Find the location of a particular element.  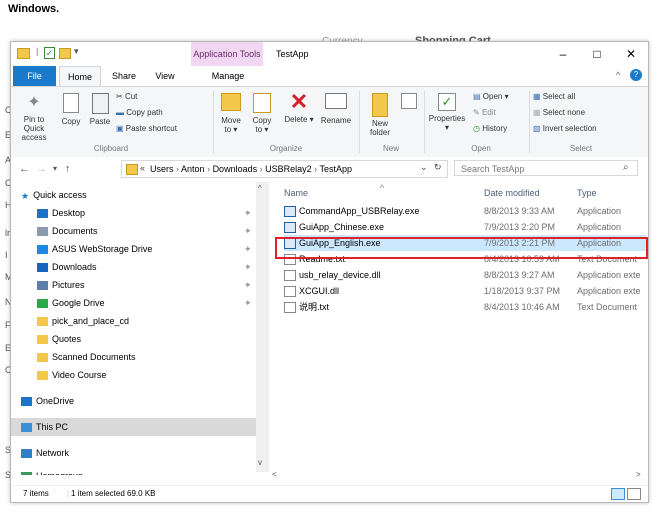

new-item-icon is located at coordinates (409, 101).